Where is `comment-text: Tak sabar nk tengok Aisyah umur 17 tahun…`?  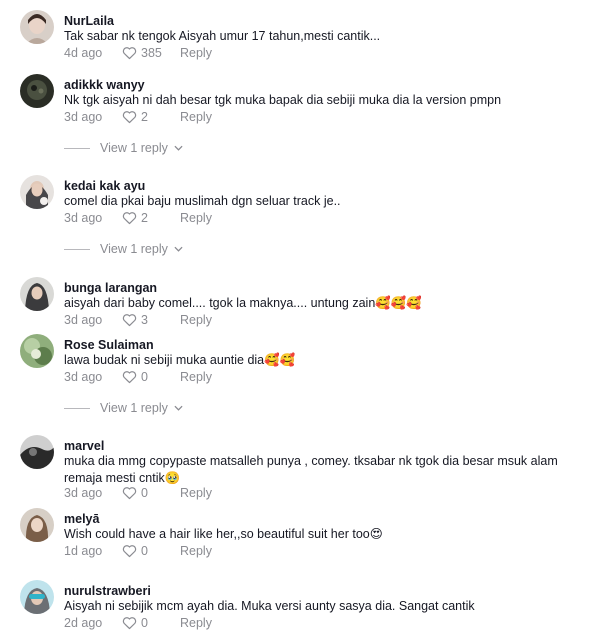
comment-text: Tak sabar nk tengok Aisyah umur 17 tahun… is located at coordinates (222, 36).